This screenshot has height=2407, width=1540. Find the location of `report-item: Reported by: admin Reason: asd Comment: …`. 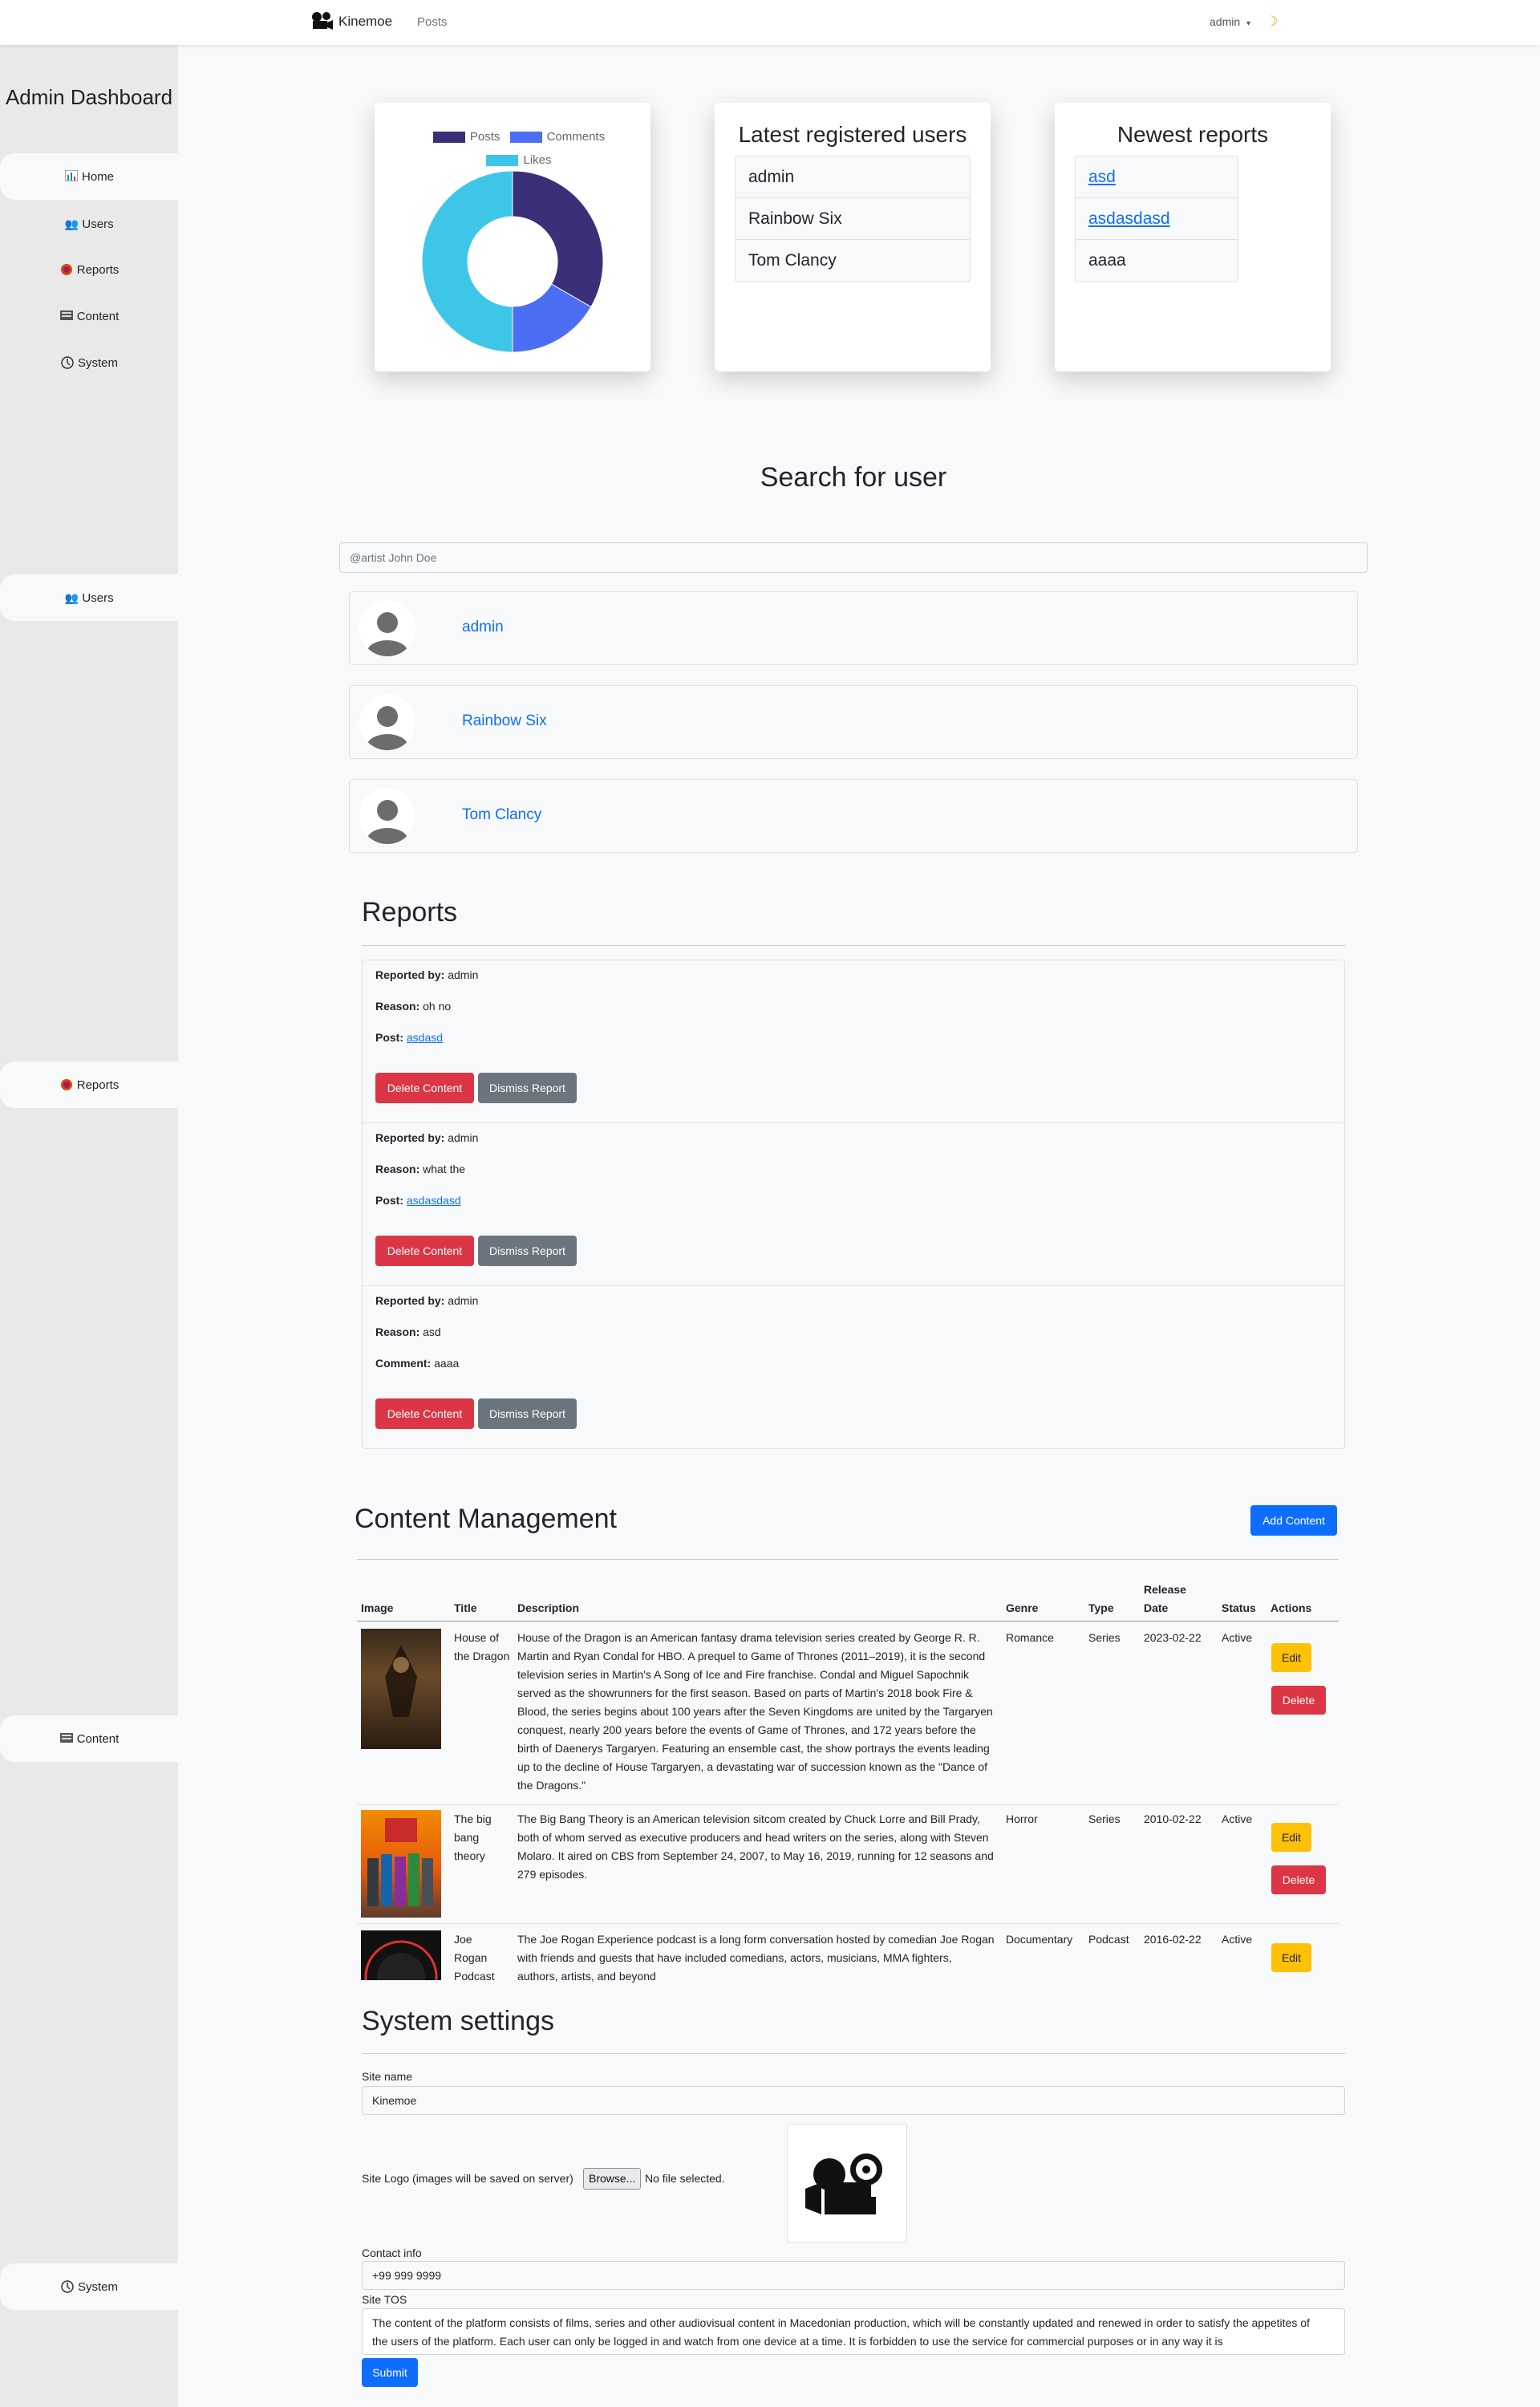

report-item: Reported by: admin Reason: asd Comment: … is located at coordinates (853, 1367).